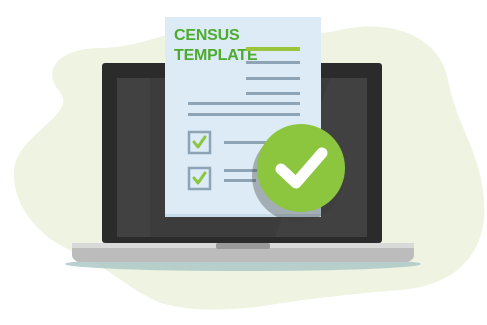 Image resolution: width=487 pixels, height=325 pixels. Describe the element at coordinates (133, 157) in the screenshot. I see `screen-reflection` at that location.